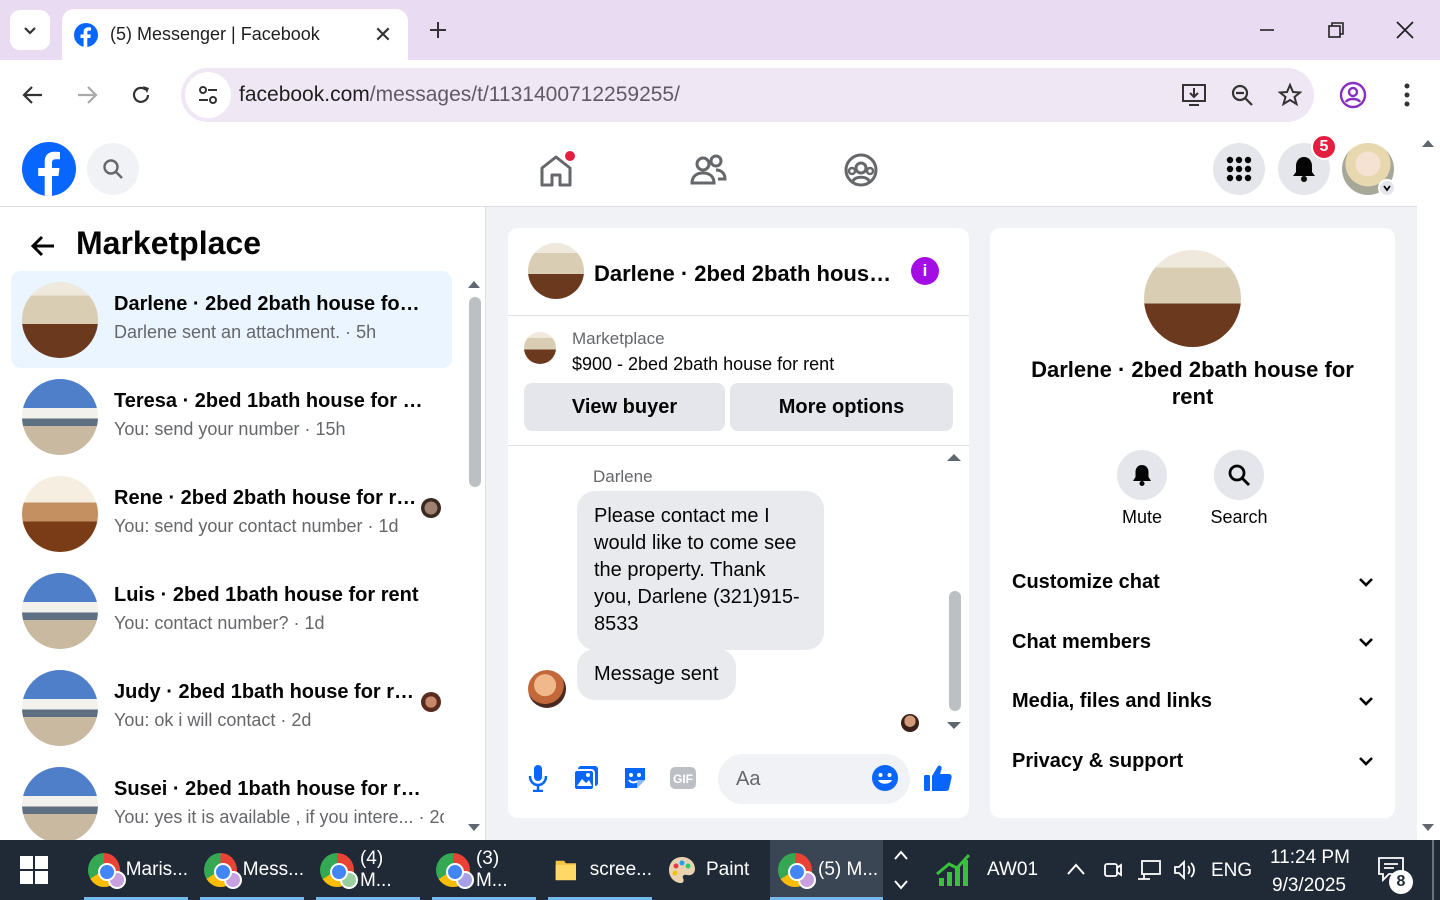  What do you see at coordinates (1366, 582) in the screenshot?
I see `chevron-down-icon` at bounding box center [1366, 582].